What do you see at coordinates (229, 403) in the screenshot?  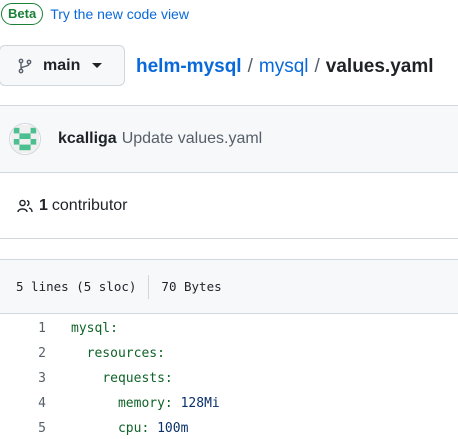 I see `code-line: 4 memory: 128Mi` at bounding box center [229, 403].